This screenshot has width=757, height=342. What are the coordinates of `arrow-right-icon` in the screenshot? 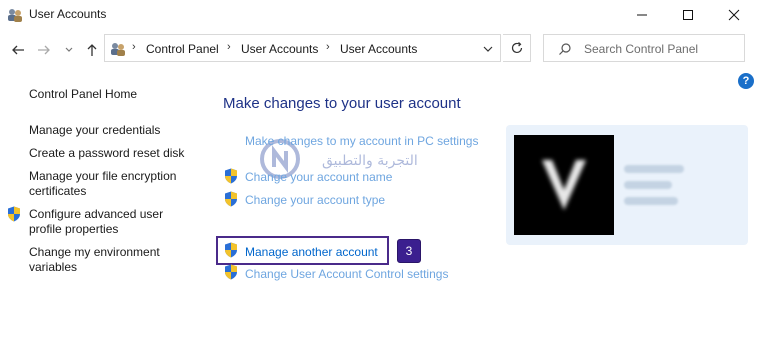 It's located at (44, 50).